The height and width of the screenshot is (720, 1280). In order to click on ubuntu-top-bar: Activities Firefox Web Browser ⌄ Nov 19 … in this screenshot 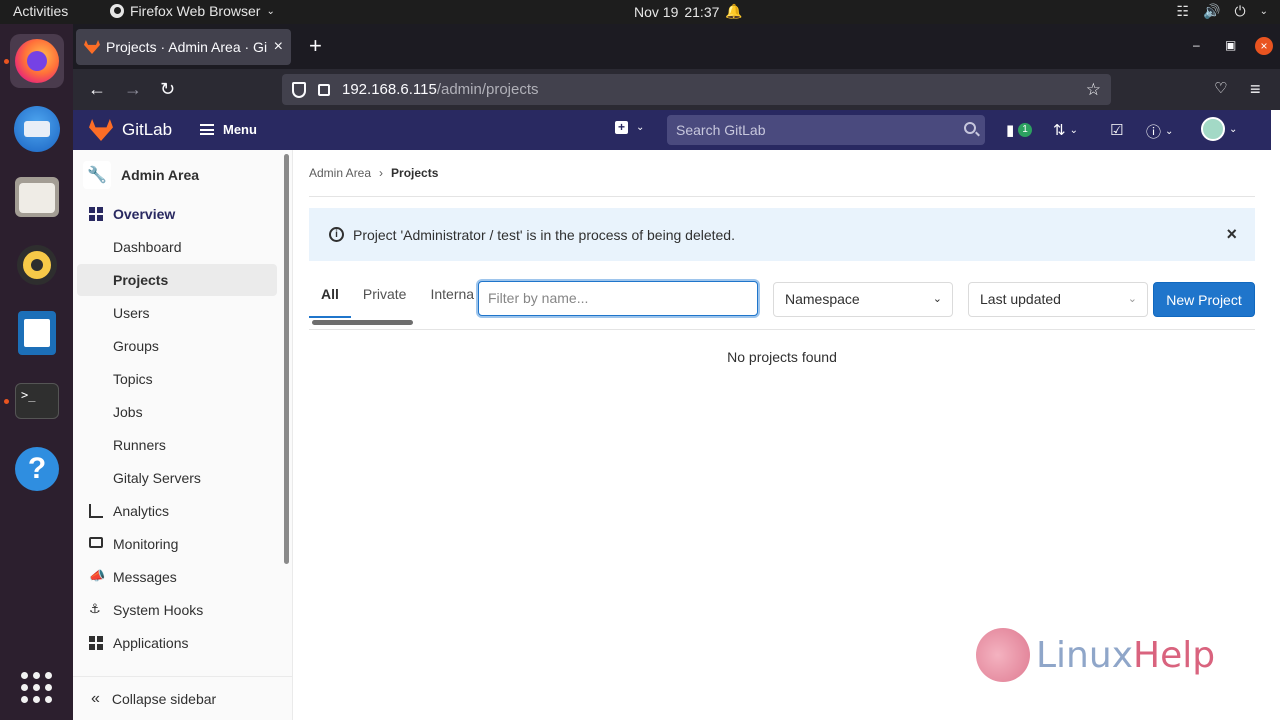, I will do `click(640, 12)`.